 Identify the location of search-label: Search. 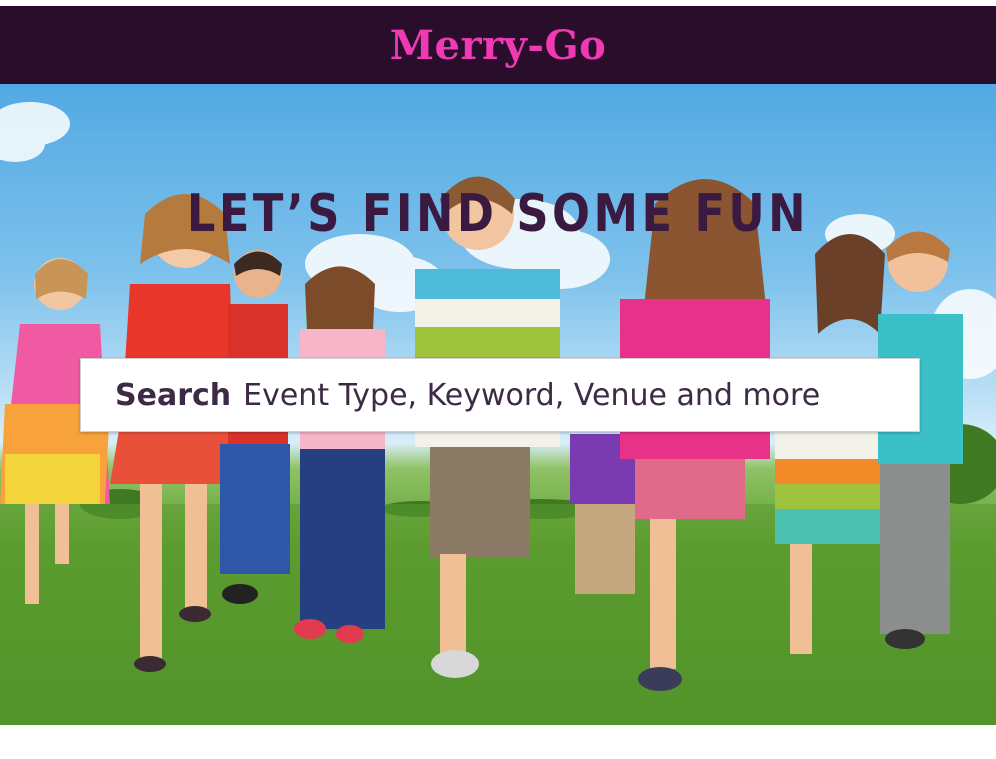
(173, 395).